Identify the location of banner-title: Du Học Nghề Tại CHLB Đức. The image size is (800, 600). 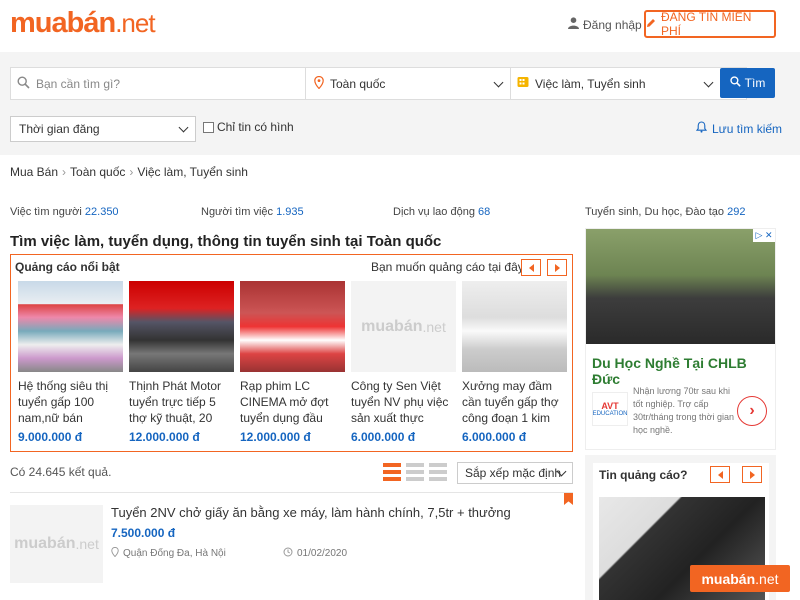
(669, 371).